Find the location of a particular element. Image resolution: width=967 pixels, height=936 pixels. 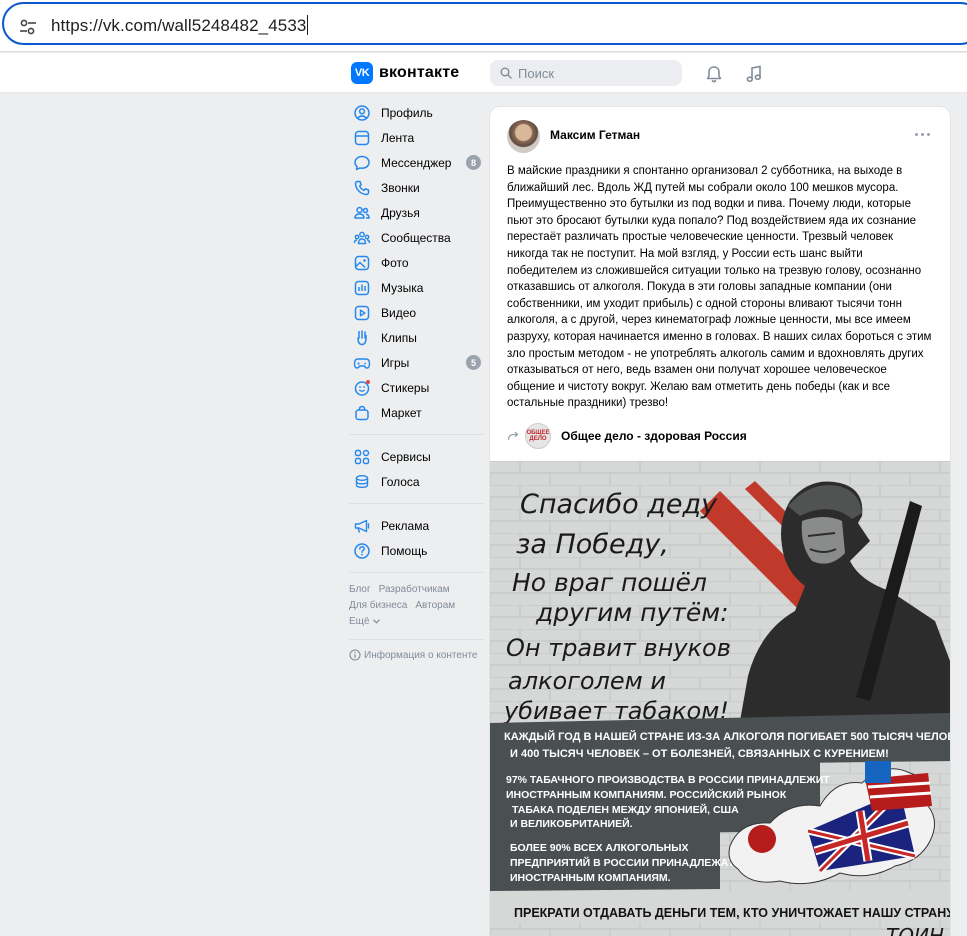

footer-link-business: Для бизнеса is located at coordinates (378, 605).